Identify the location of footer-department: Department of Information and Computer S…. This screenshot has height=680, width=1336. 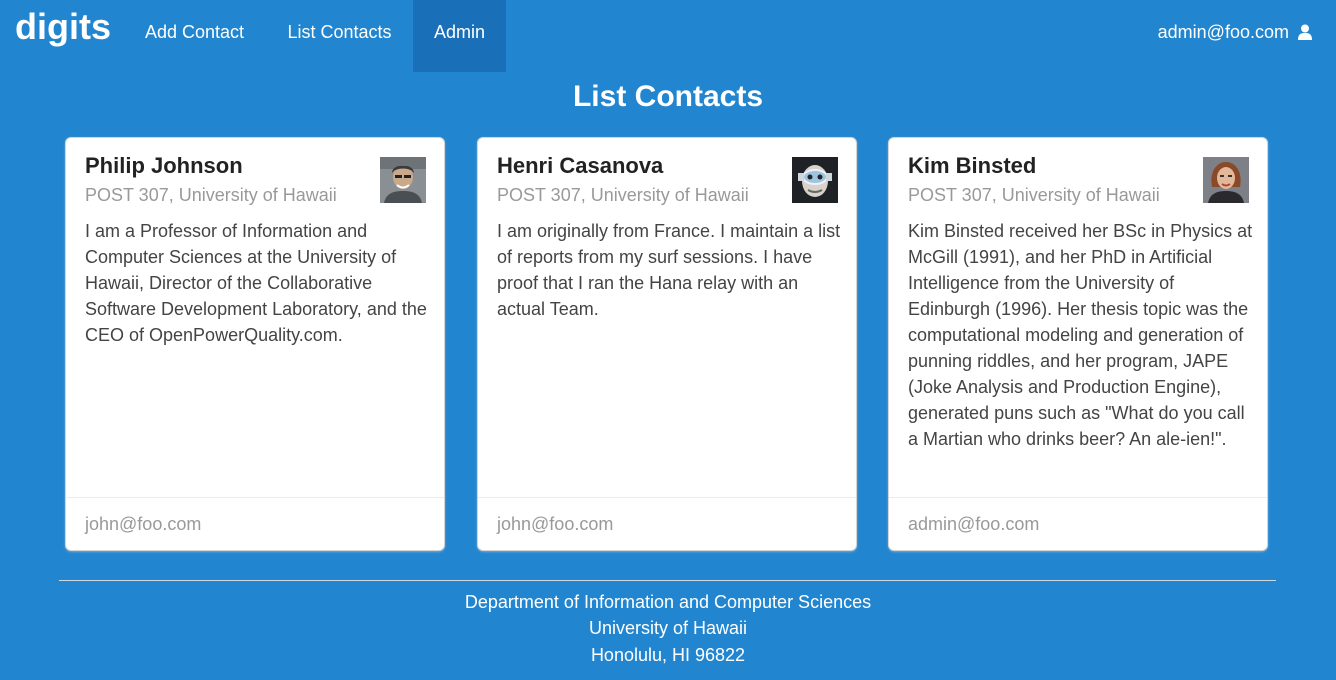
(668, 602).